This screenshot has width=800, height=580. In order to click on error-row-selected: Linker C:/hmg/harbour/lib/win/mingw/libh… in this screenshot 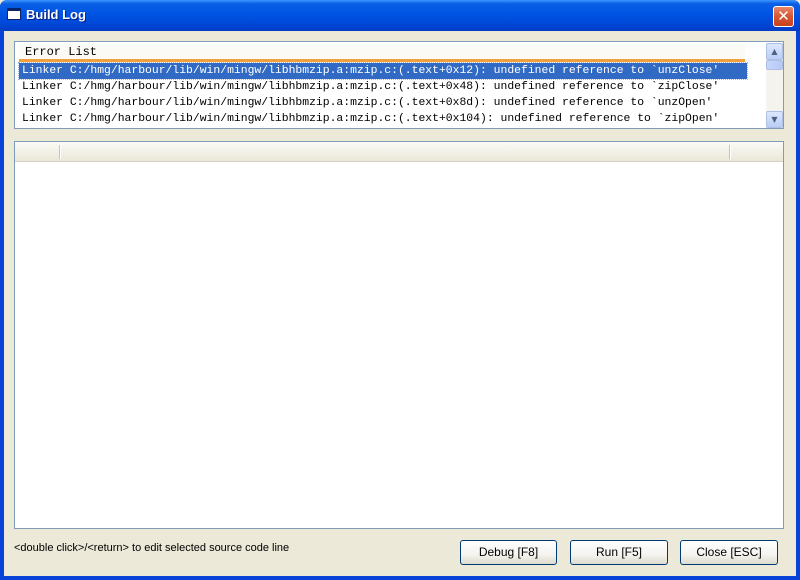, I will do `click(383, 71)`.